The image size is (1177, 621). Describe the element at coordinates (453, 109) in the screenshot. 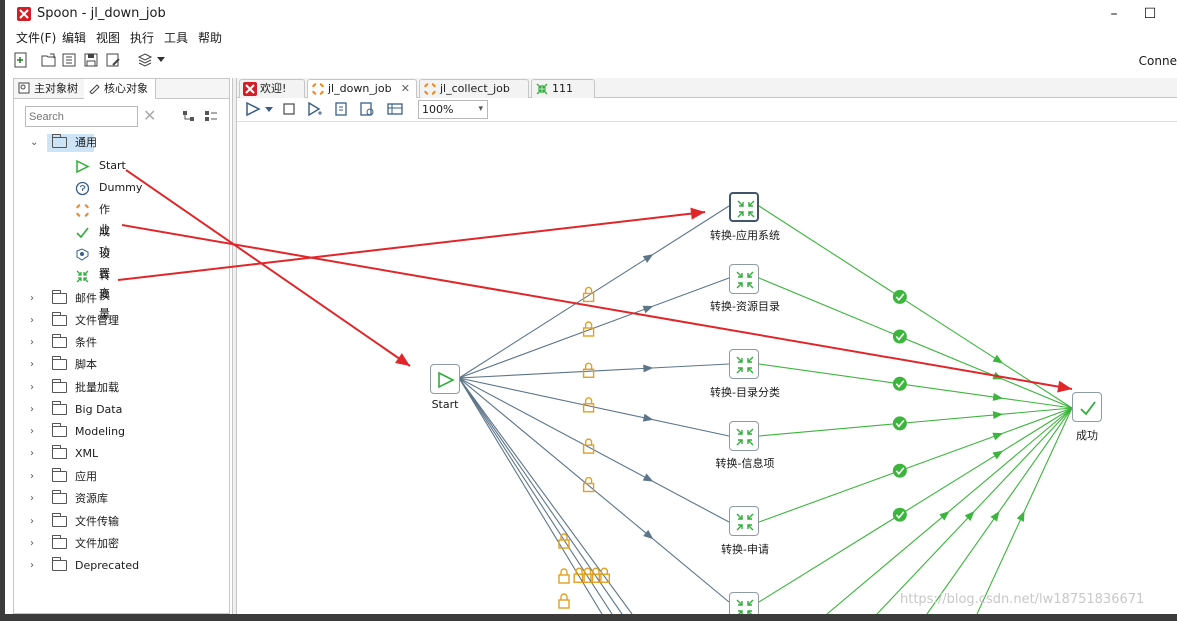

I see `zoom-select: 100% ▾` at that location.